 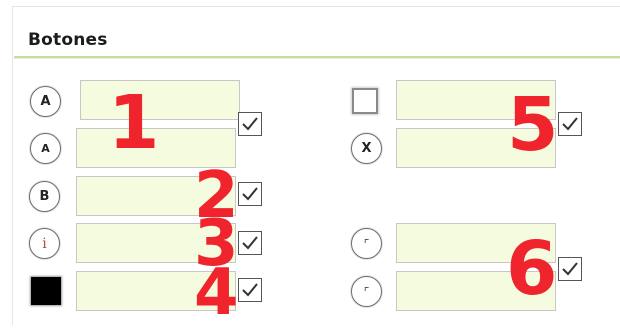 I want to click on section-title-rule-light, so click(x=317, y=58).